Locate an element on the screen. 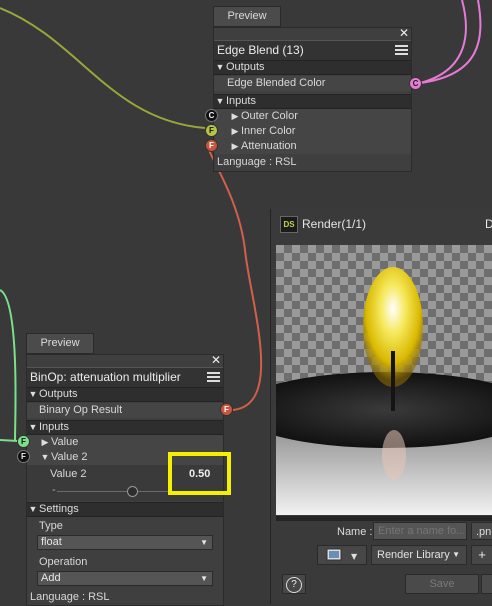 Image resolution: width=492 pixels, height=606 pixels. binop-title: BinOp: attenuation multiplier is located at coordinates (125, 377).